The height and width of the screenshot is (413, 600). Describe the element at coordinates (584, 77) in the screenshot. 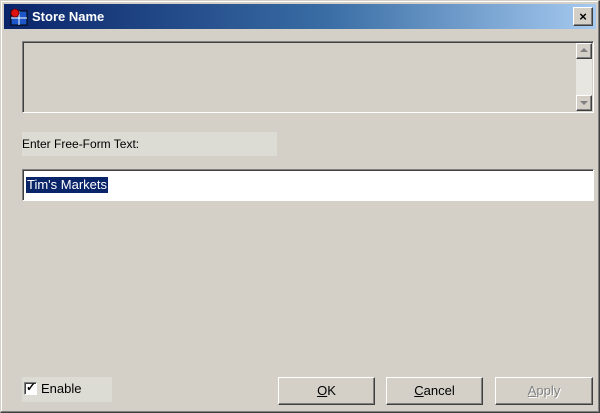

I see `vertical-scrollbar` at that location.